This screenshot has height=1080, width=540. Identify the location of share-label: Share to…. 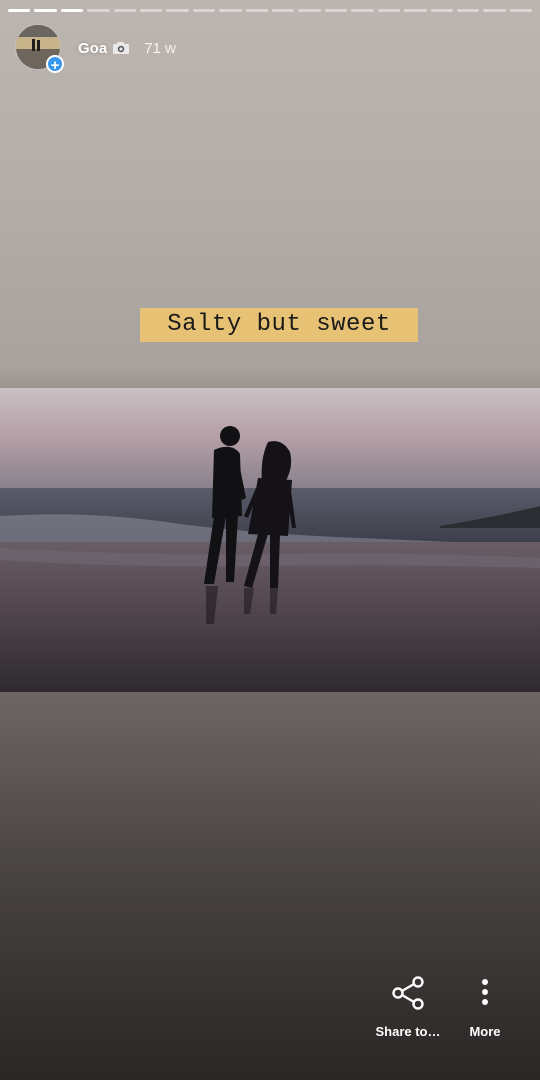
(408, 1031).